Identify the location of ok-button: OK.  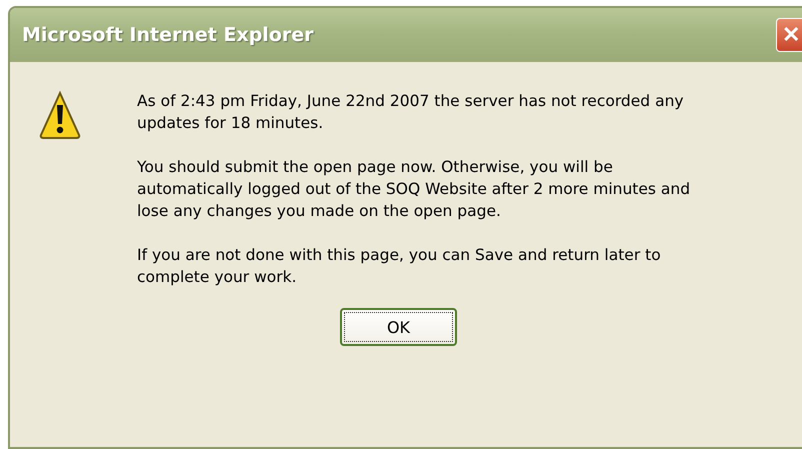
(398, 327).